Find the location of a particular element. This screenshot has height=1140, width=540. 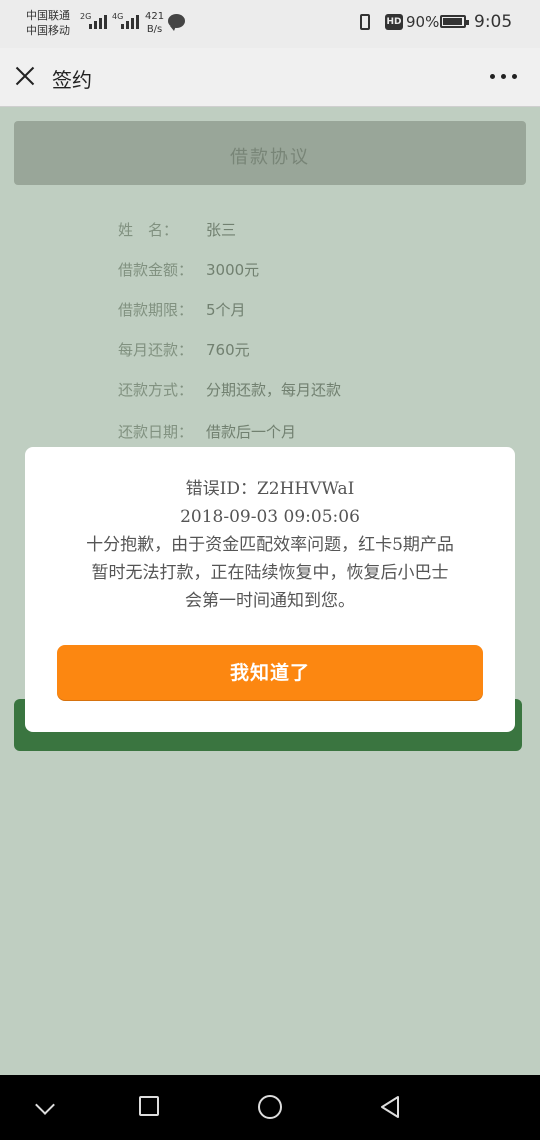

square-icon is located at coordinates (149, 1106).